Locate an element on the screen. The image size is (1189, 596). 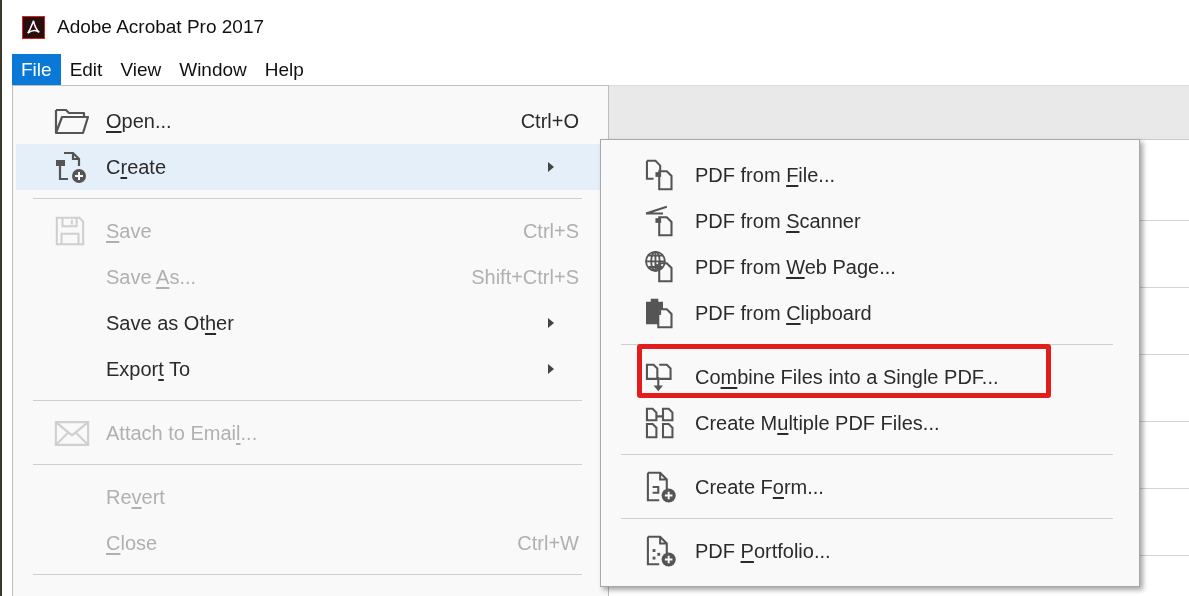
menu-item: Export To is located at coordinates (310, 369).